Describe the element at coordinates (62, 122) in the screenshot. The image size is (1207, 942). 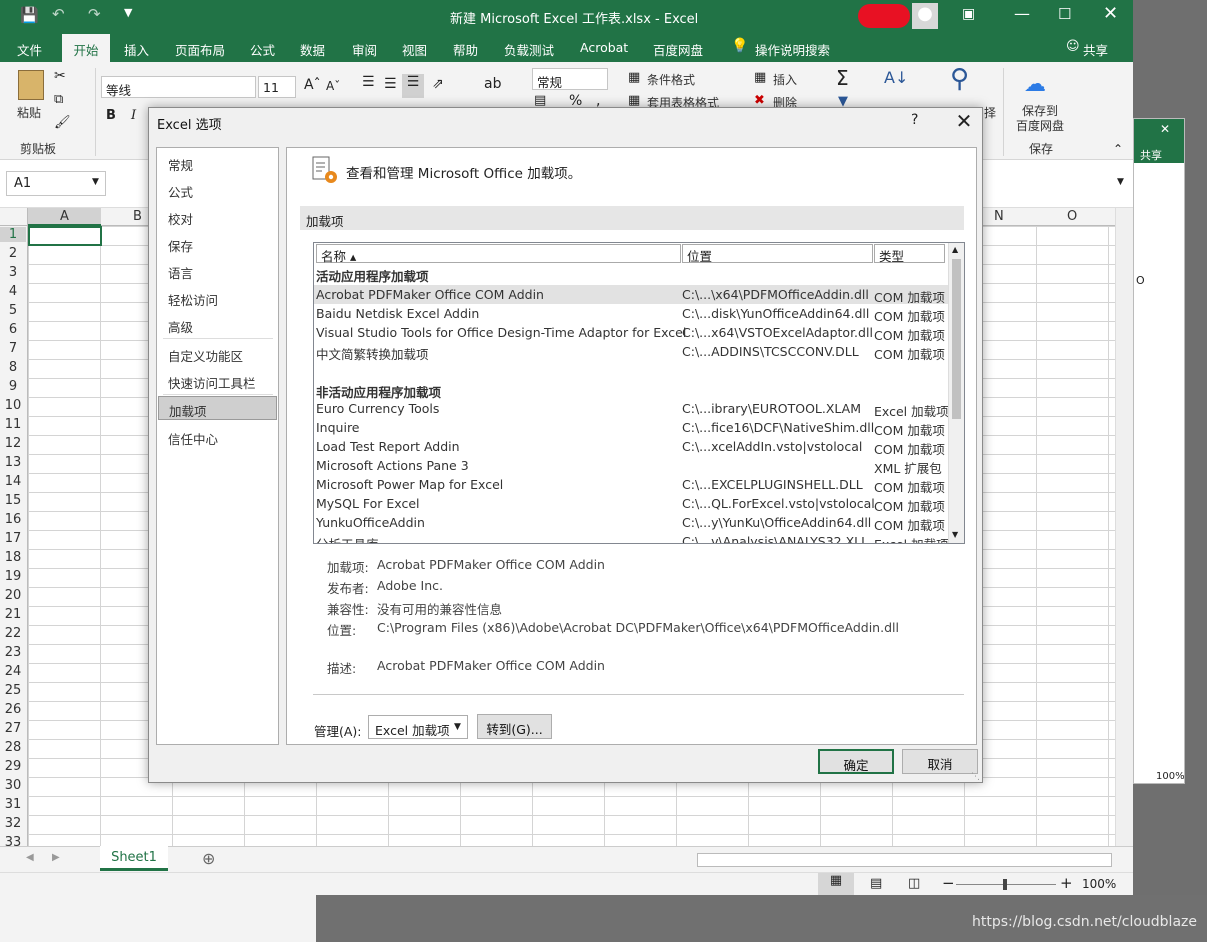
I see `format-painter-icon: 🖌` at that location.